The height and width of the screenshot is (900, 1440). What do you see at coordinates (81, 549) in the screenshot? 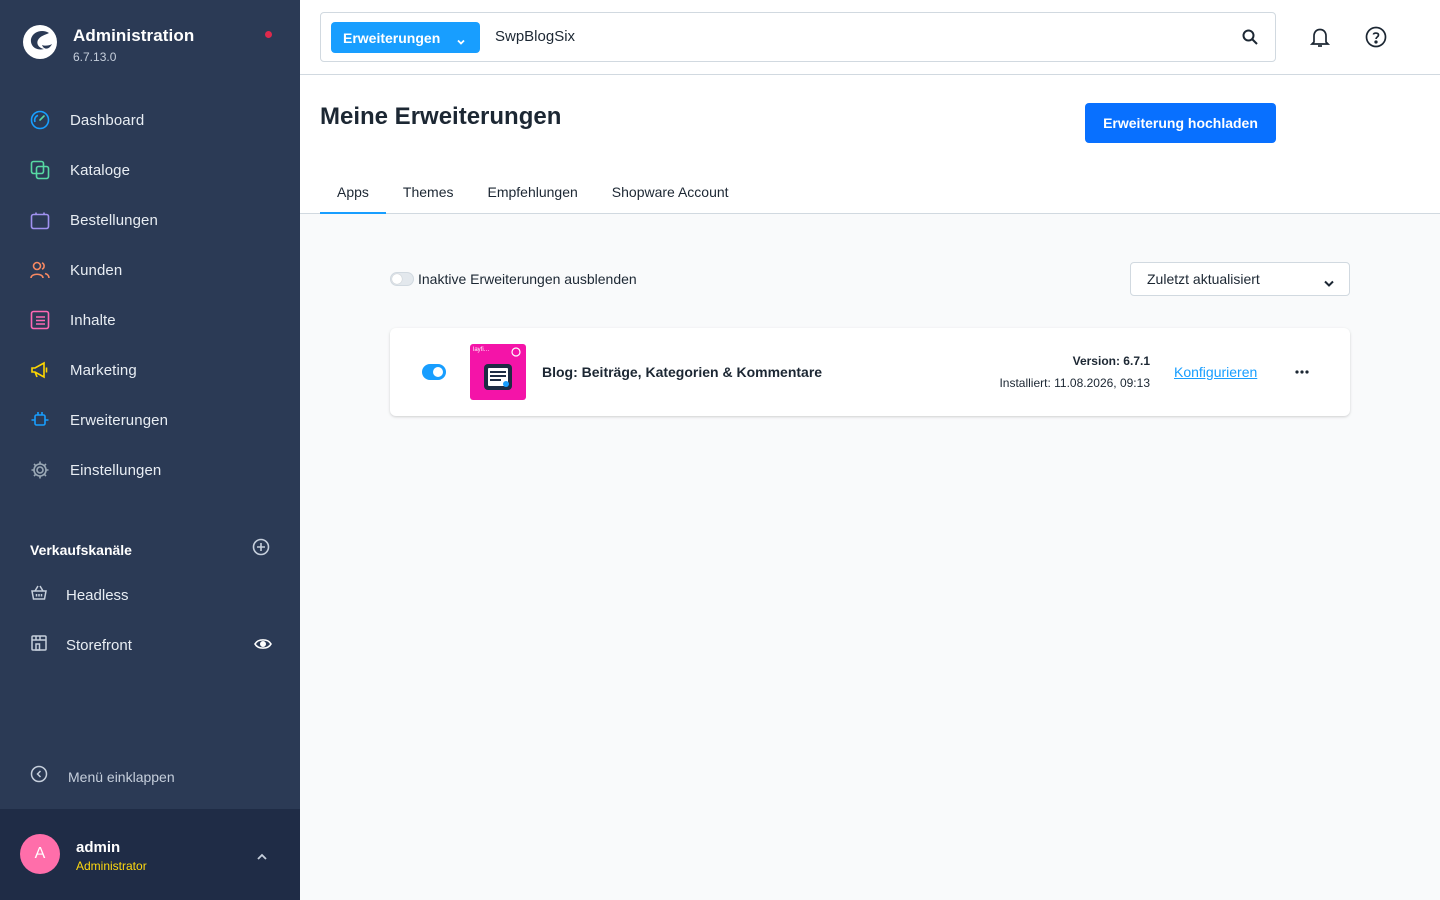
I see `sales-channels-title: Verkaufskanäle` at bounding box center [81, 549].